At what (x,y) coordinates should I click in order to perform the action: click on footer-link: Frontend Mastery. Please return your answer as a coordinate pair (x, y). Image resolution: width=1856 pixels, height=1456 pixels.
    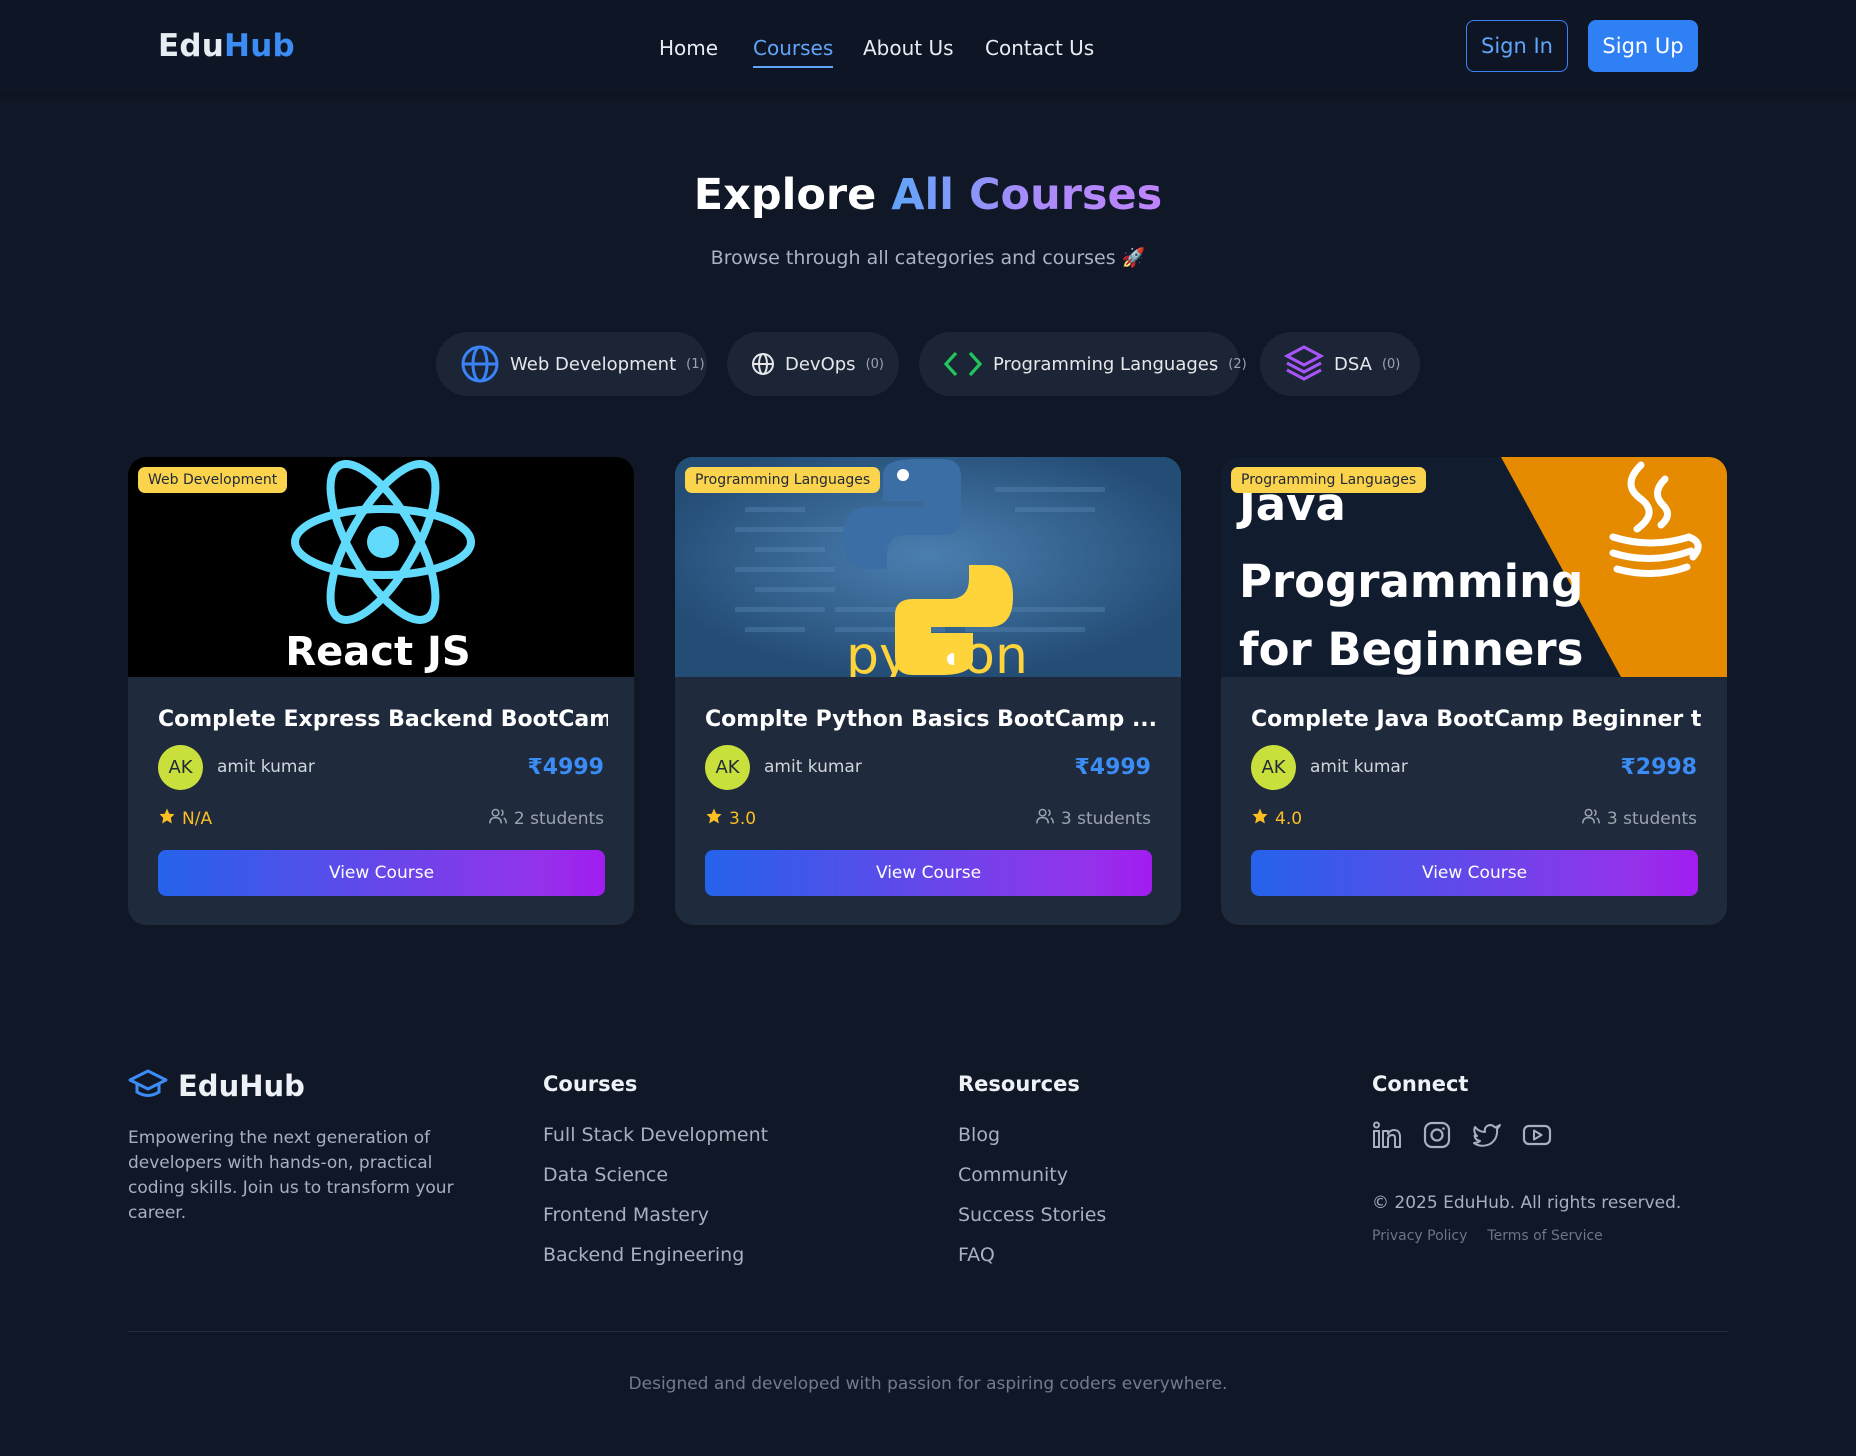
    Looking at the image, I should click on (655, 1224).